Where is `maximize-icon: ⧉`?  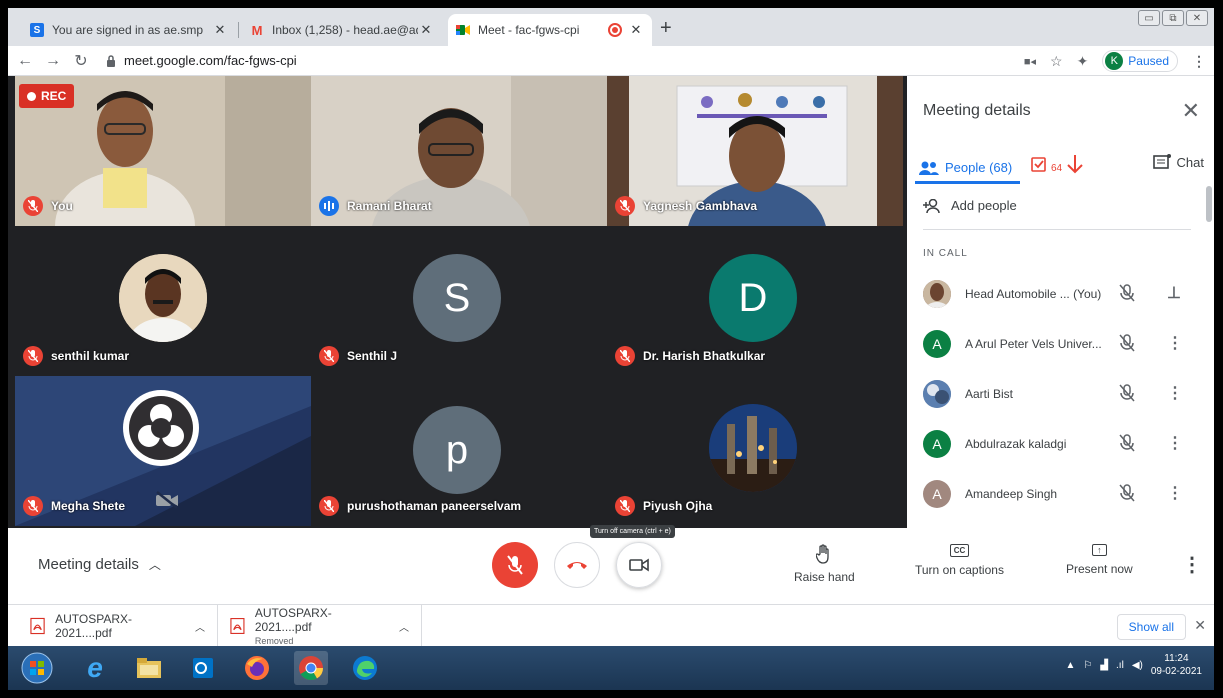
maximize-icon: ⧉ is located at coordinates (1173, 18).